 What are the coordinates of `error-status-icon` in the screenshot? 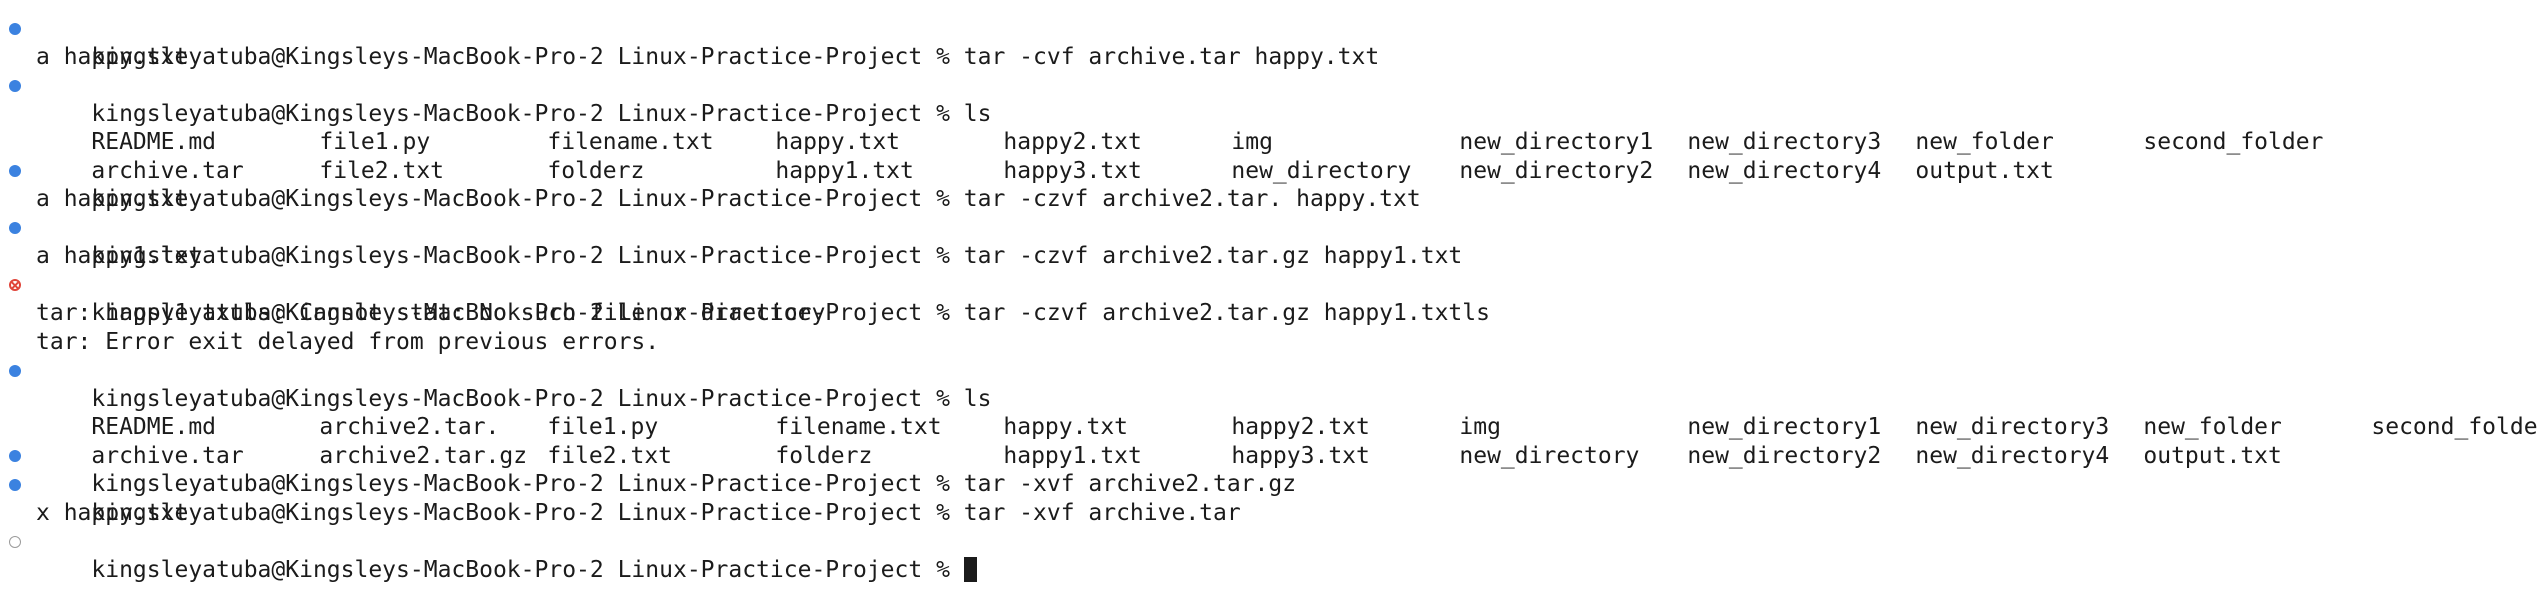 It's located at (15, 285).